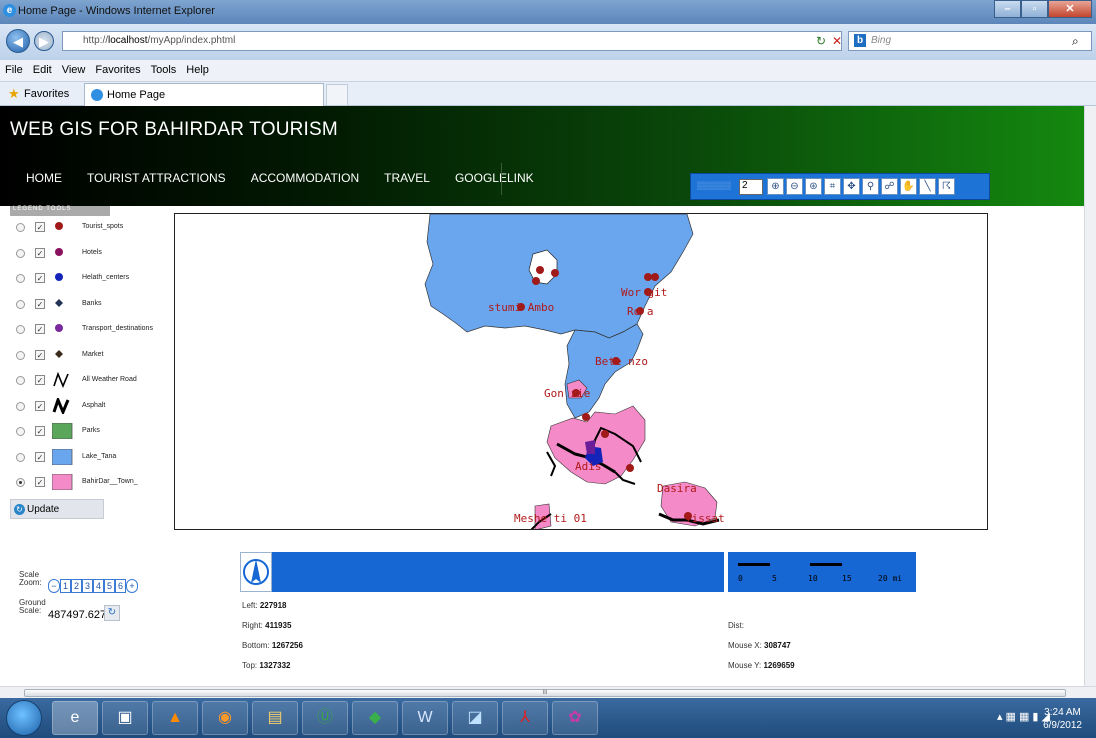 This screenshot has height=738, width=1096. I want to click on vlc-icon: ▲, so click(175, 718).